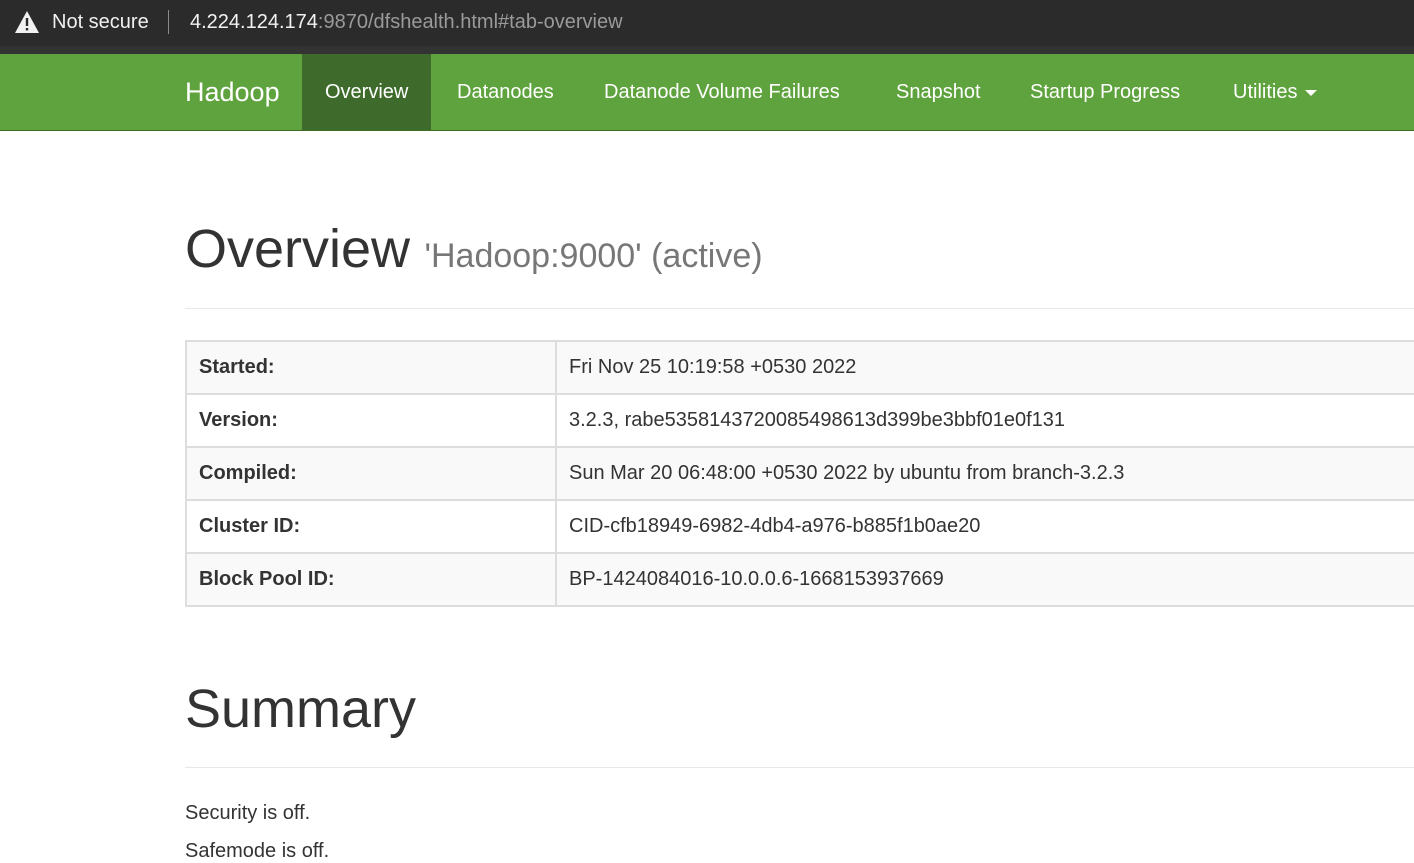 This screenshot has width=1414, height=863. I want to click on table-row: Started: Fri Nov 25 10:19:58 +0530 2022, so click(799, 367).